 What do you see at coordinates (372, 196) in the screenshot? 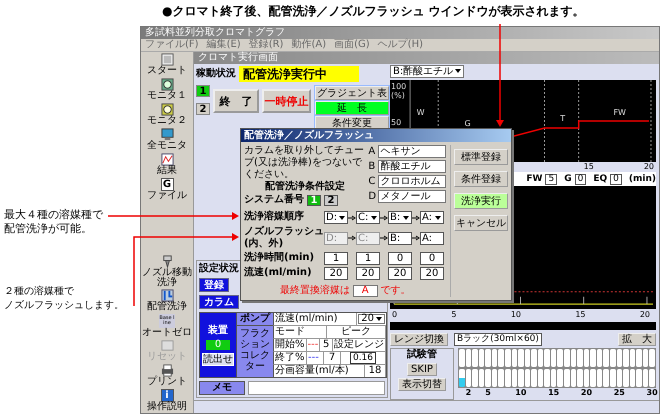
I see `solvent-letter: D` at bounding box center [372, 196].